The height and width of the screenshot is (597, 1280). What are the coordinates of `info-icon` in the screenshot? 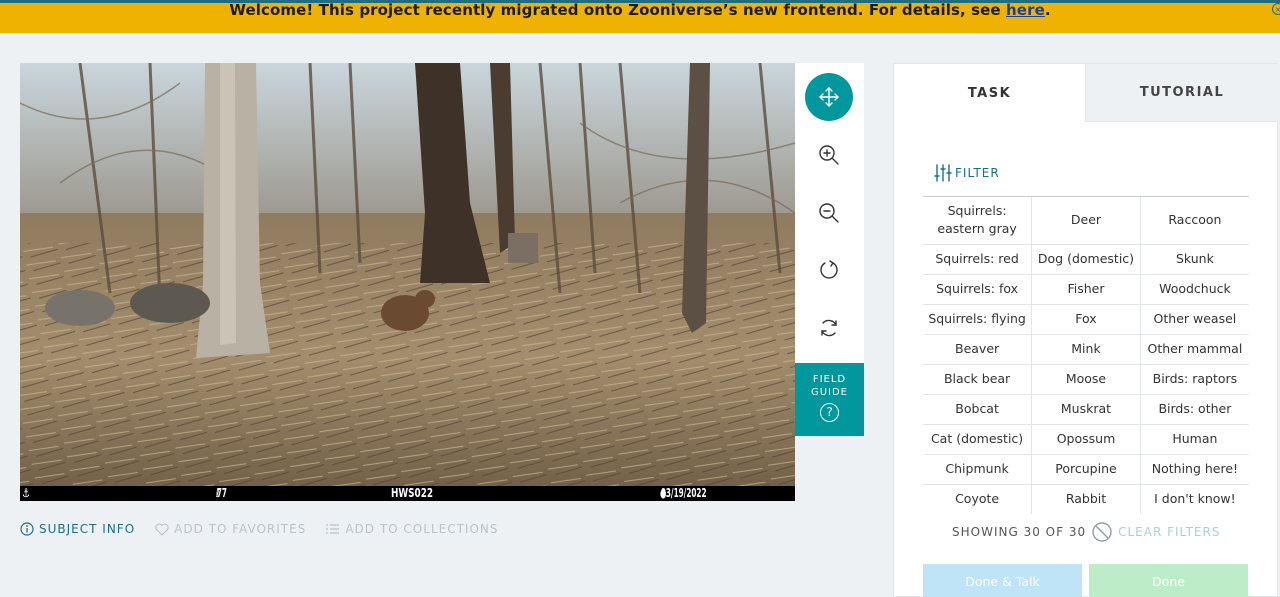 It's located at (27, 529).